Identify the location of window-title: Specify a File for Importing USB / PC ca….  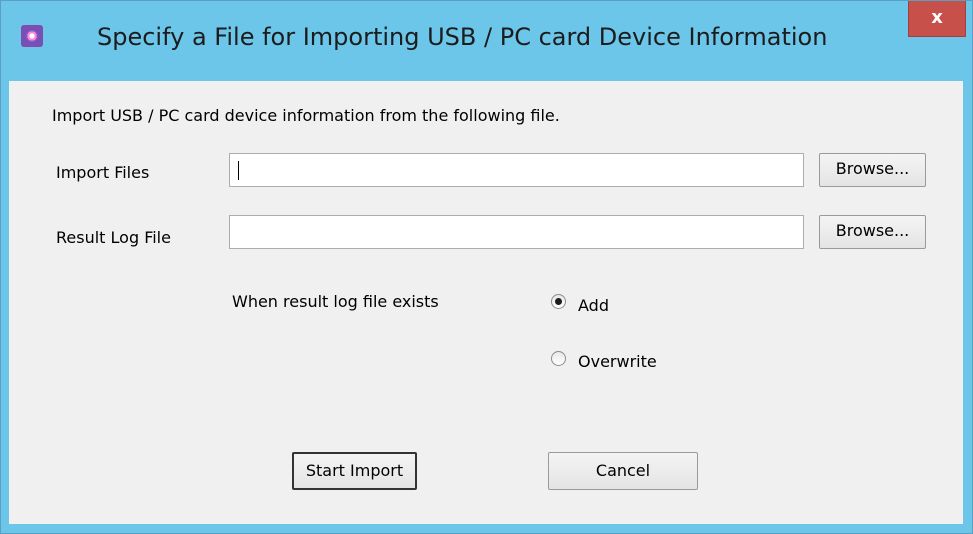
(462, 37).